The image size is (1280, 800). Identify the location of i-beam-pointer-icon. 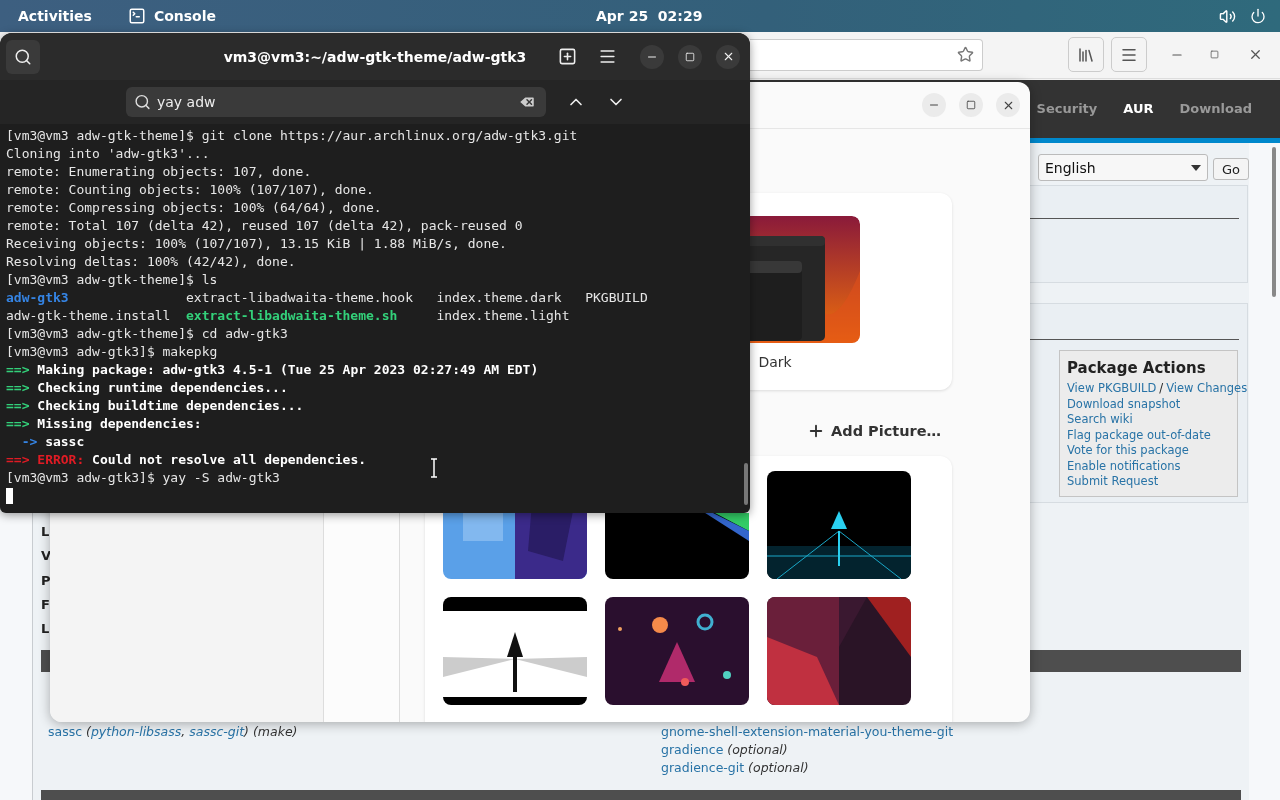
(434, 468).